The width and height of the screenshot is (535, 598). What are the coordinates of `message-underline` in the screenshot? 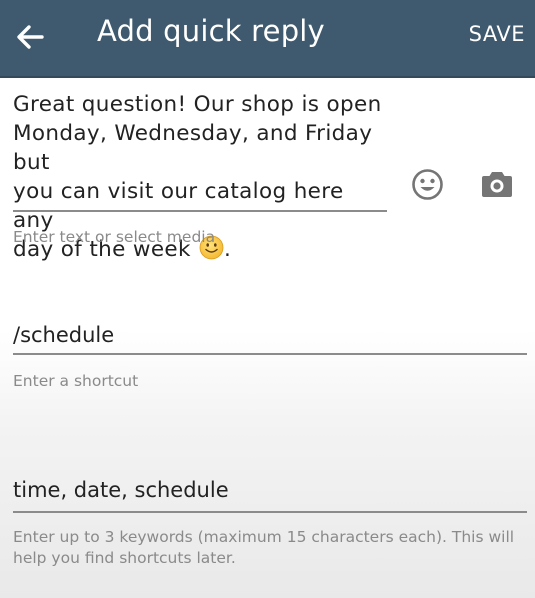 It's located at (200, 211).